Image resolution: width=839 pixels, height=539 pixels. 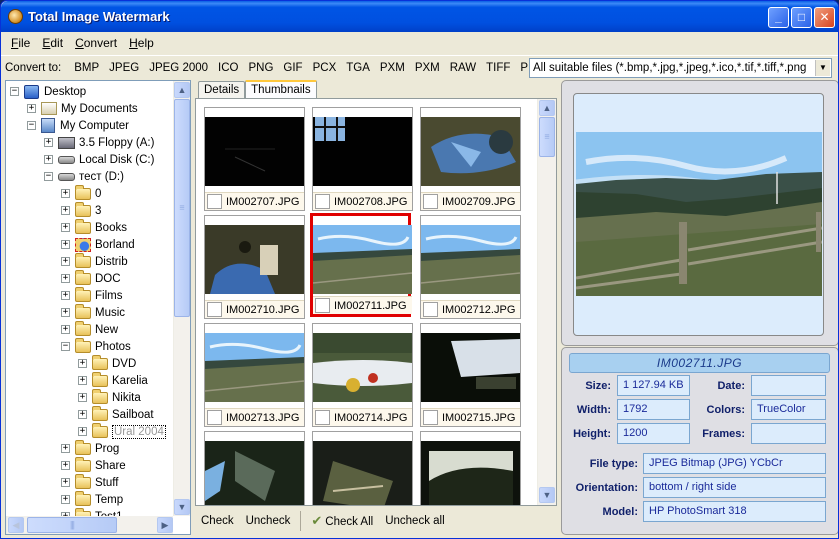 What do you see at coordinates (78, 125) in the screenshot?
I see `tree-item: − My Computer` at bounding box center [78, 125].